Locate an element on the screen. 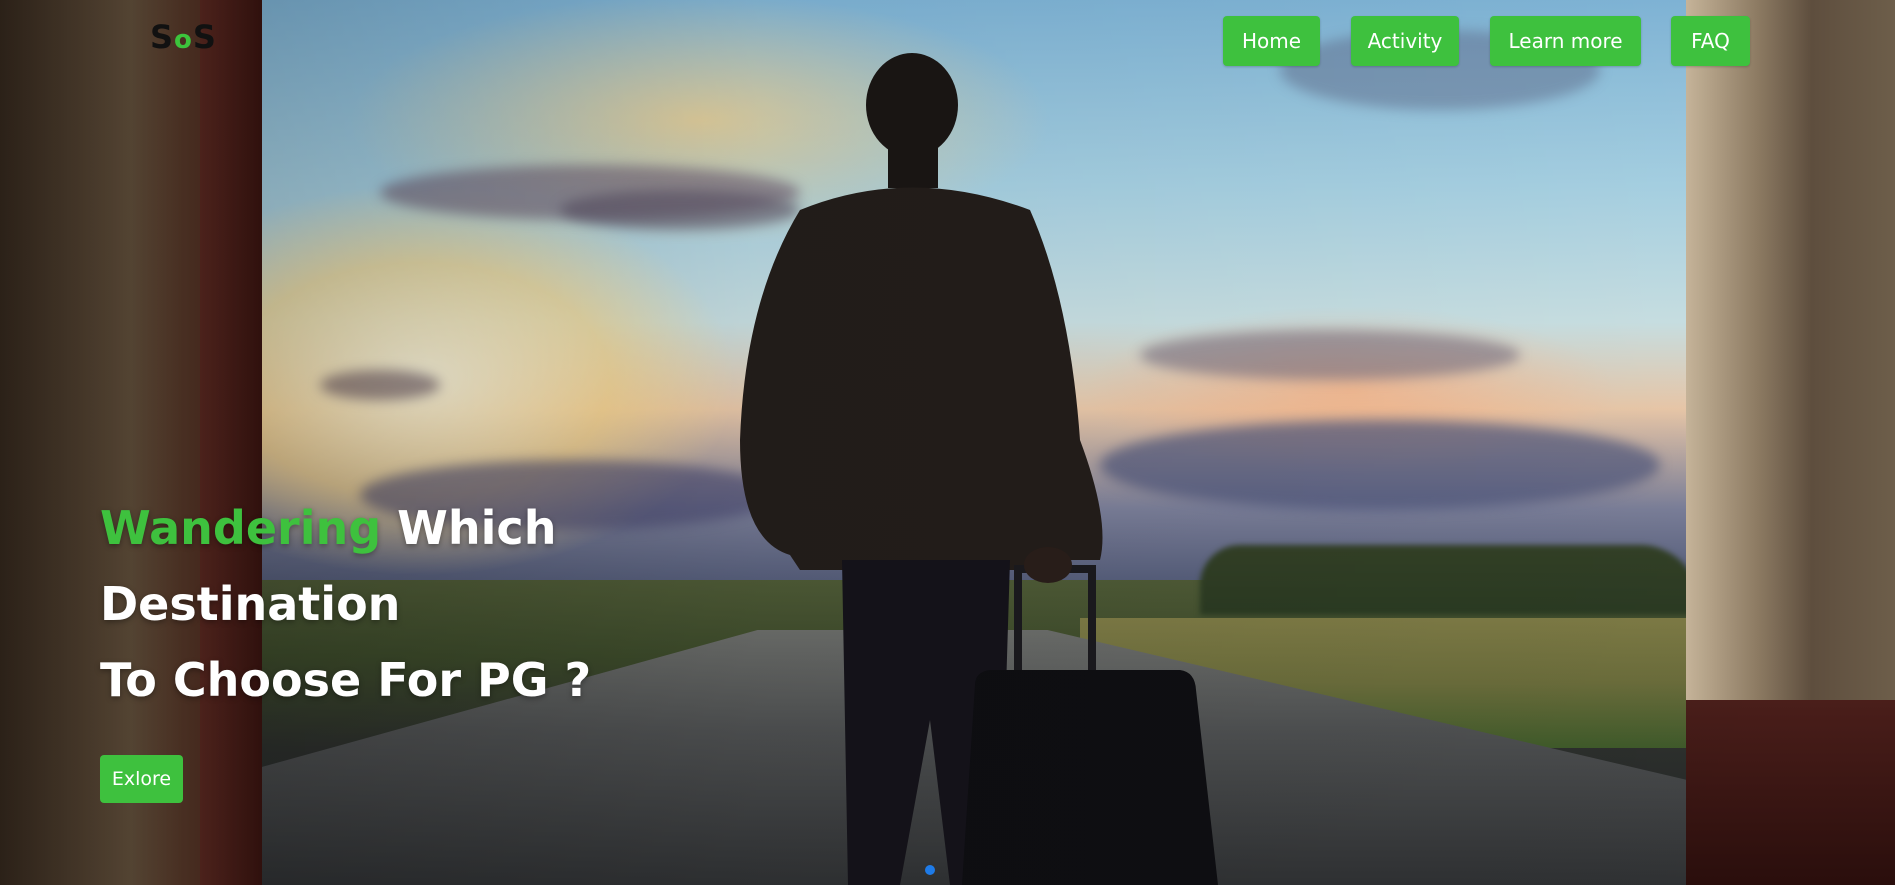  nav-home-button: Home is located at coordinates (1271, 41).